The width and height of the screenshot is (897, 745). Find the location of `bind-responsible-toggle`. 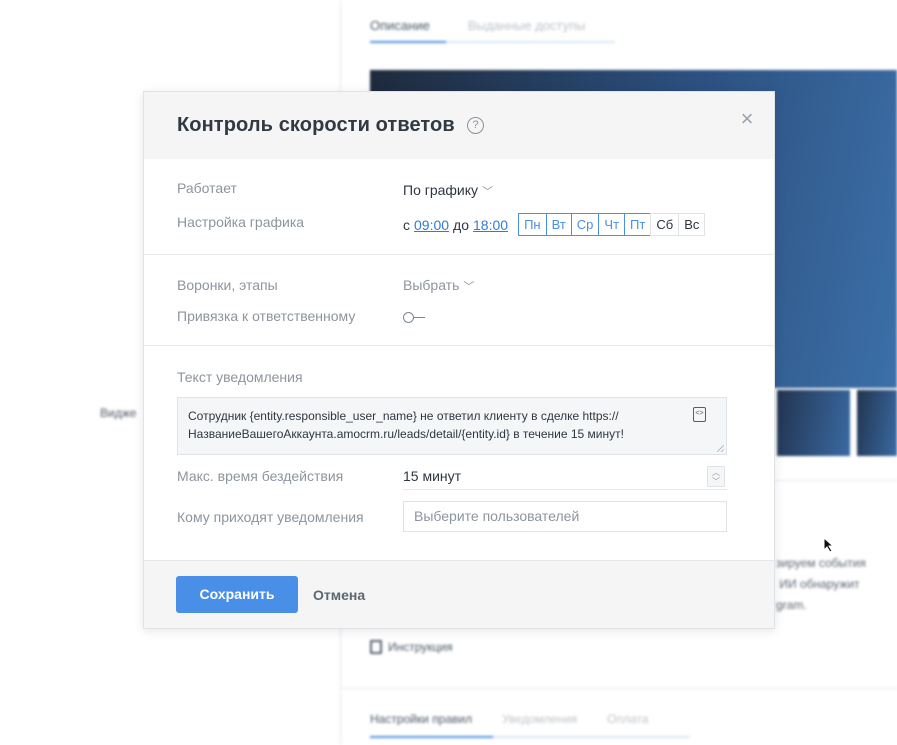

bind-responsible-toggle is located at coordinates (415, 318).